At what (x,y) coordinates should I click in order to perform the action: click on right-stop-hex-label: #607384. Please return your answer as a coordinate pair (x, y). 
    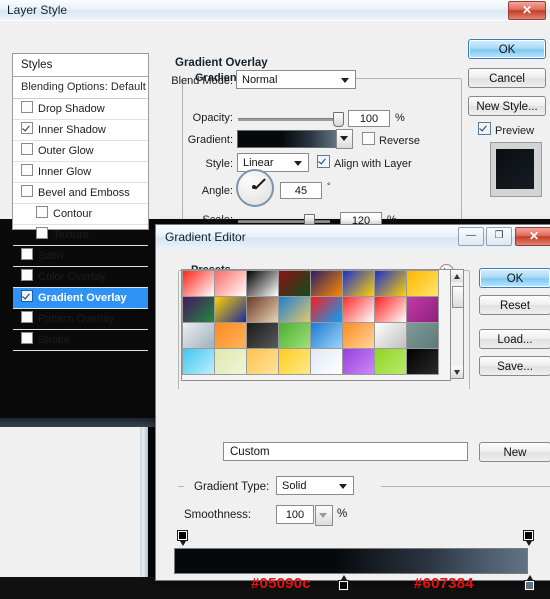
    Looking at the image, I should click on (444, 583).